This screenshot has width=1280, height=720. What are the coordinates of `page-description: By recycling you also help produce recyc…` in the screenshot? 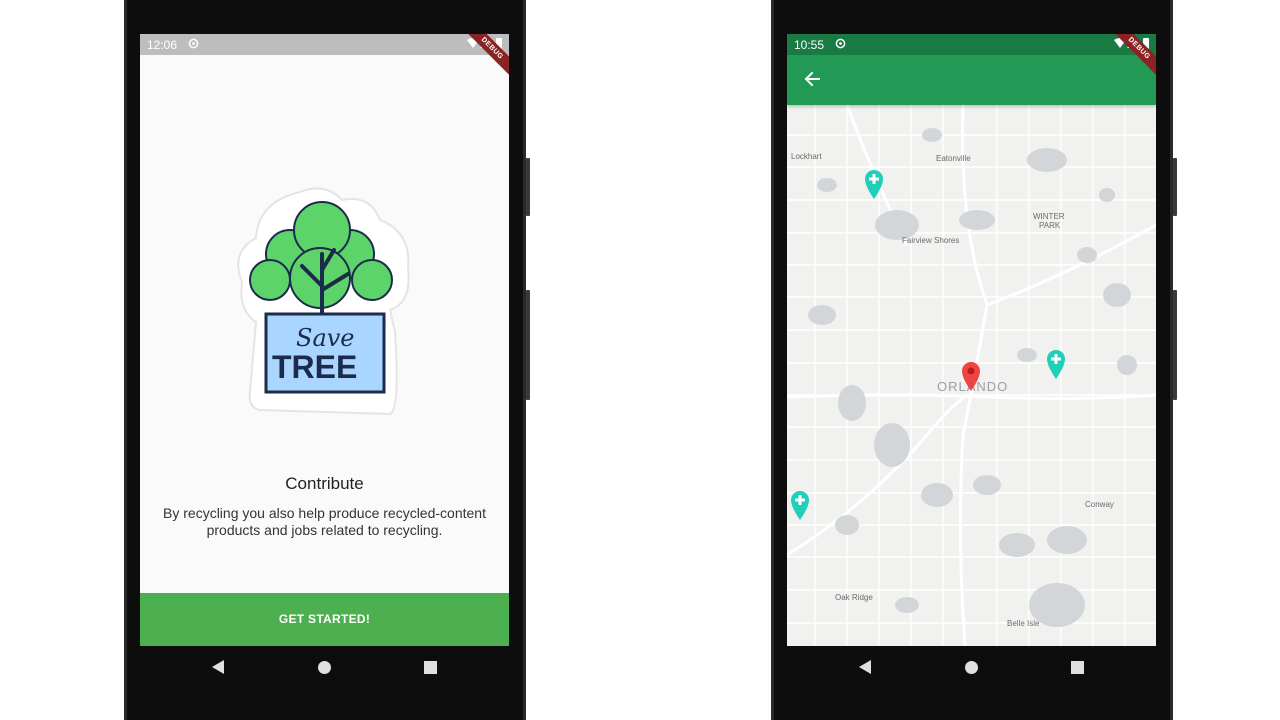 It's located at (324, 521).